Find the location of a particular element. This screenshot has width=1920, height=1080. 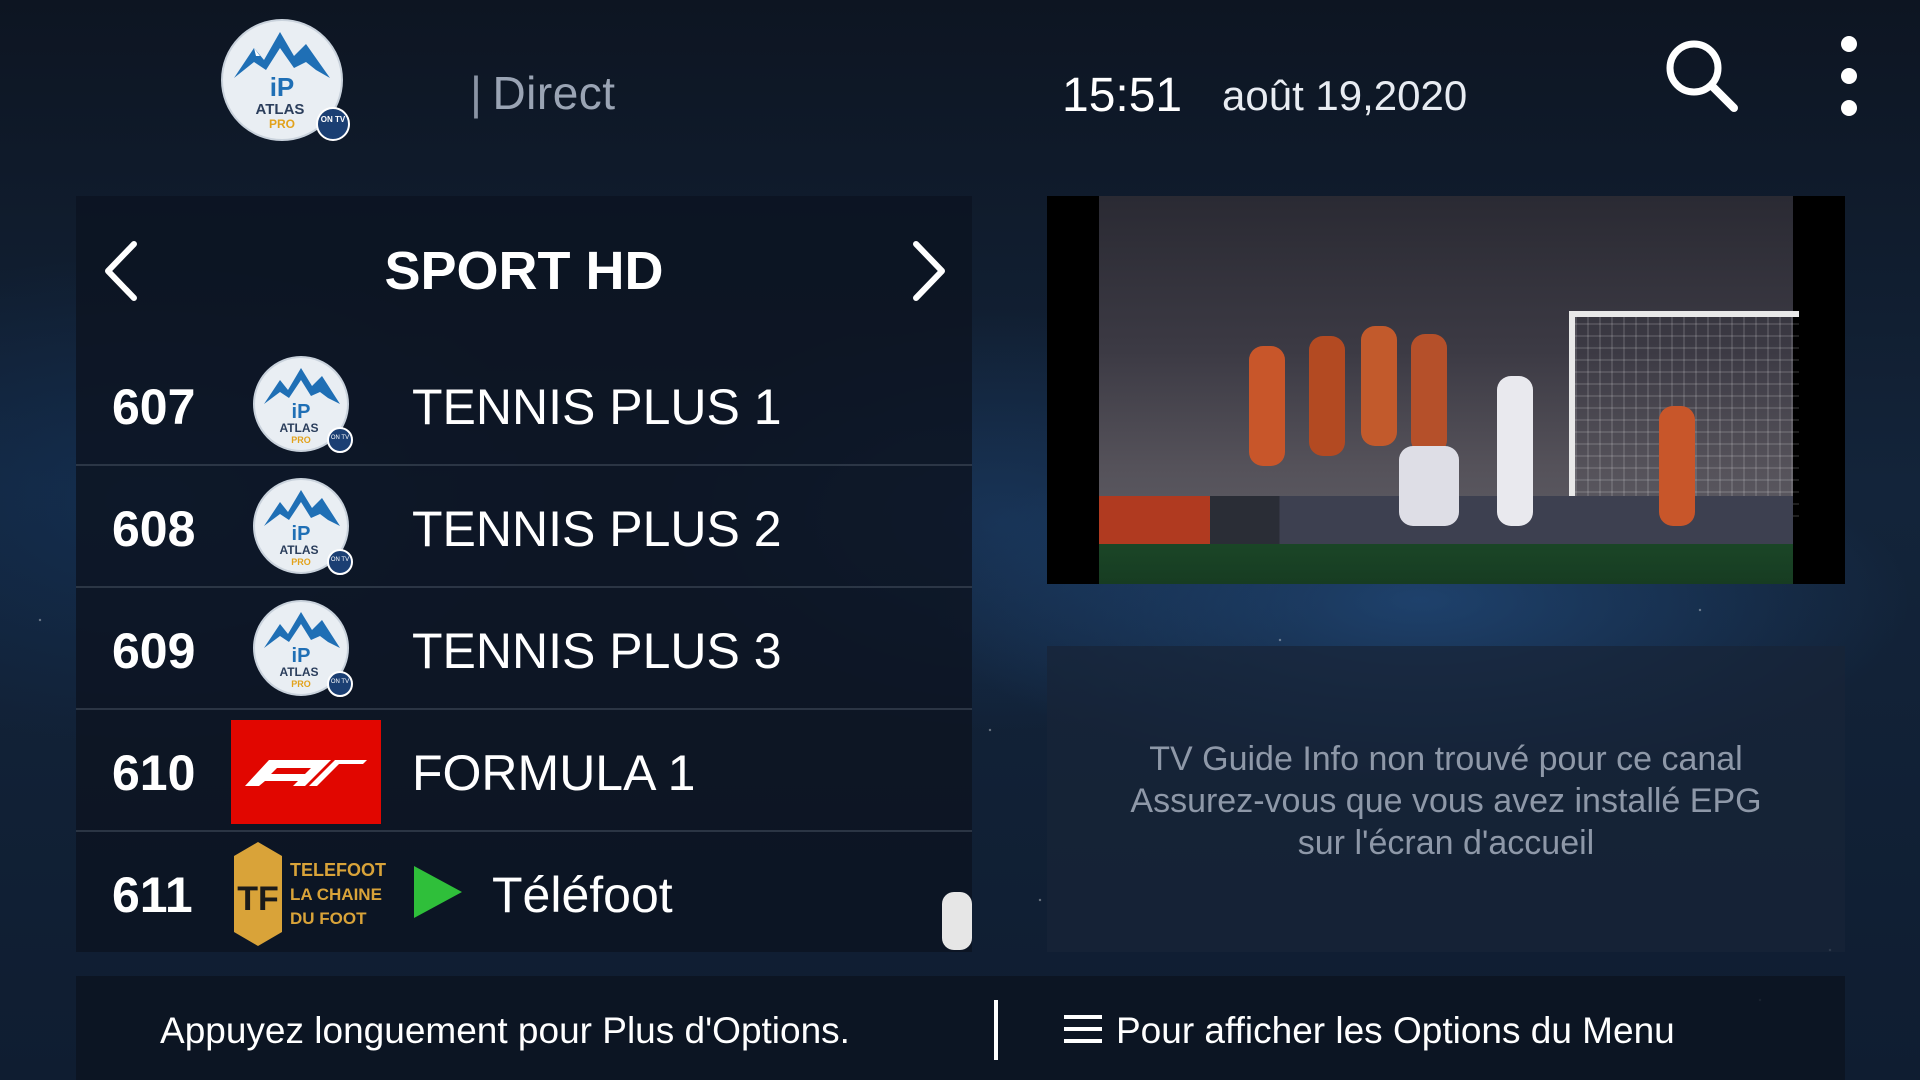

svg-text: TF is located at coordinates (258, 899).